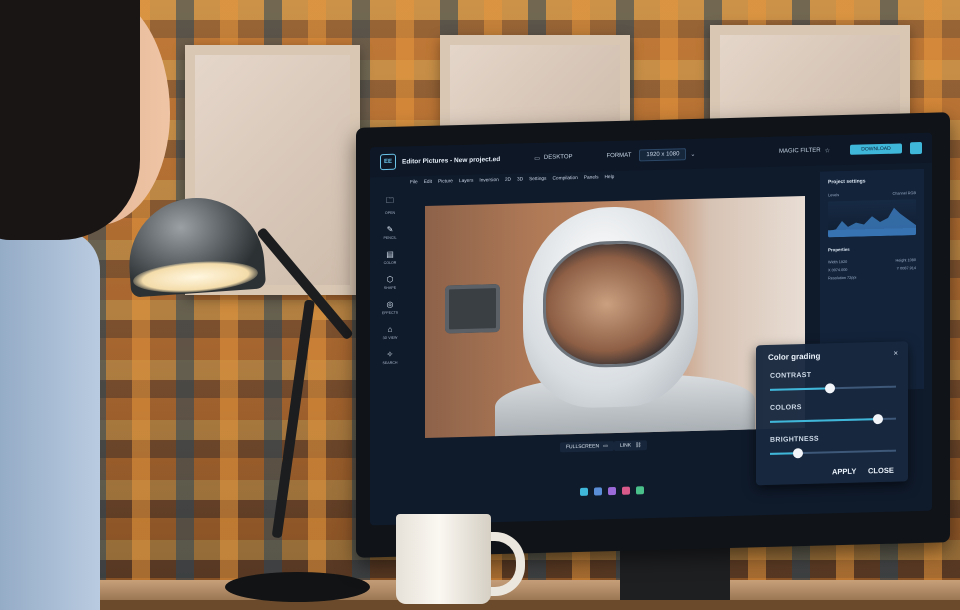  Describe the element at coordinates (428, 182) in the screenshot. I see `menu-item-edit: Edit` at that location.